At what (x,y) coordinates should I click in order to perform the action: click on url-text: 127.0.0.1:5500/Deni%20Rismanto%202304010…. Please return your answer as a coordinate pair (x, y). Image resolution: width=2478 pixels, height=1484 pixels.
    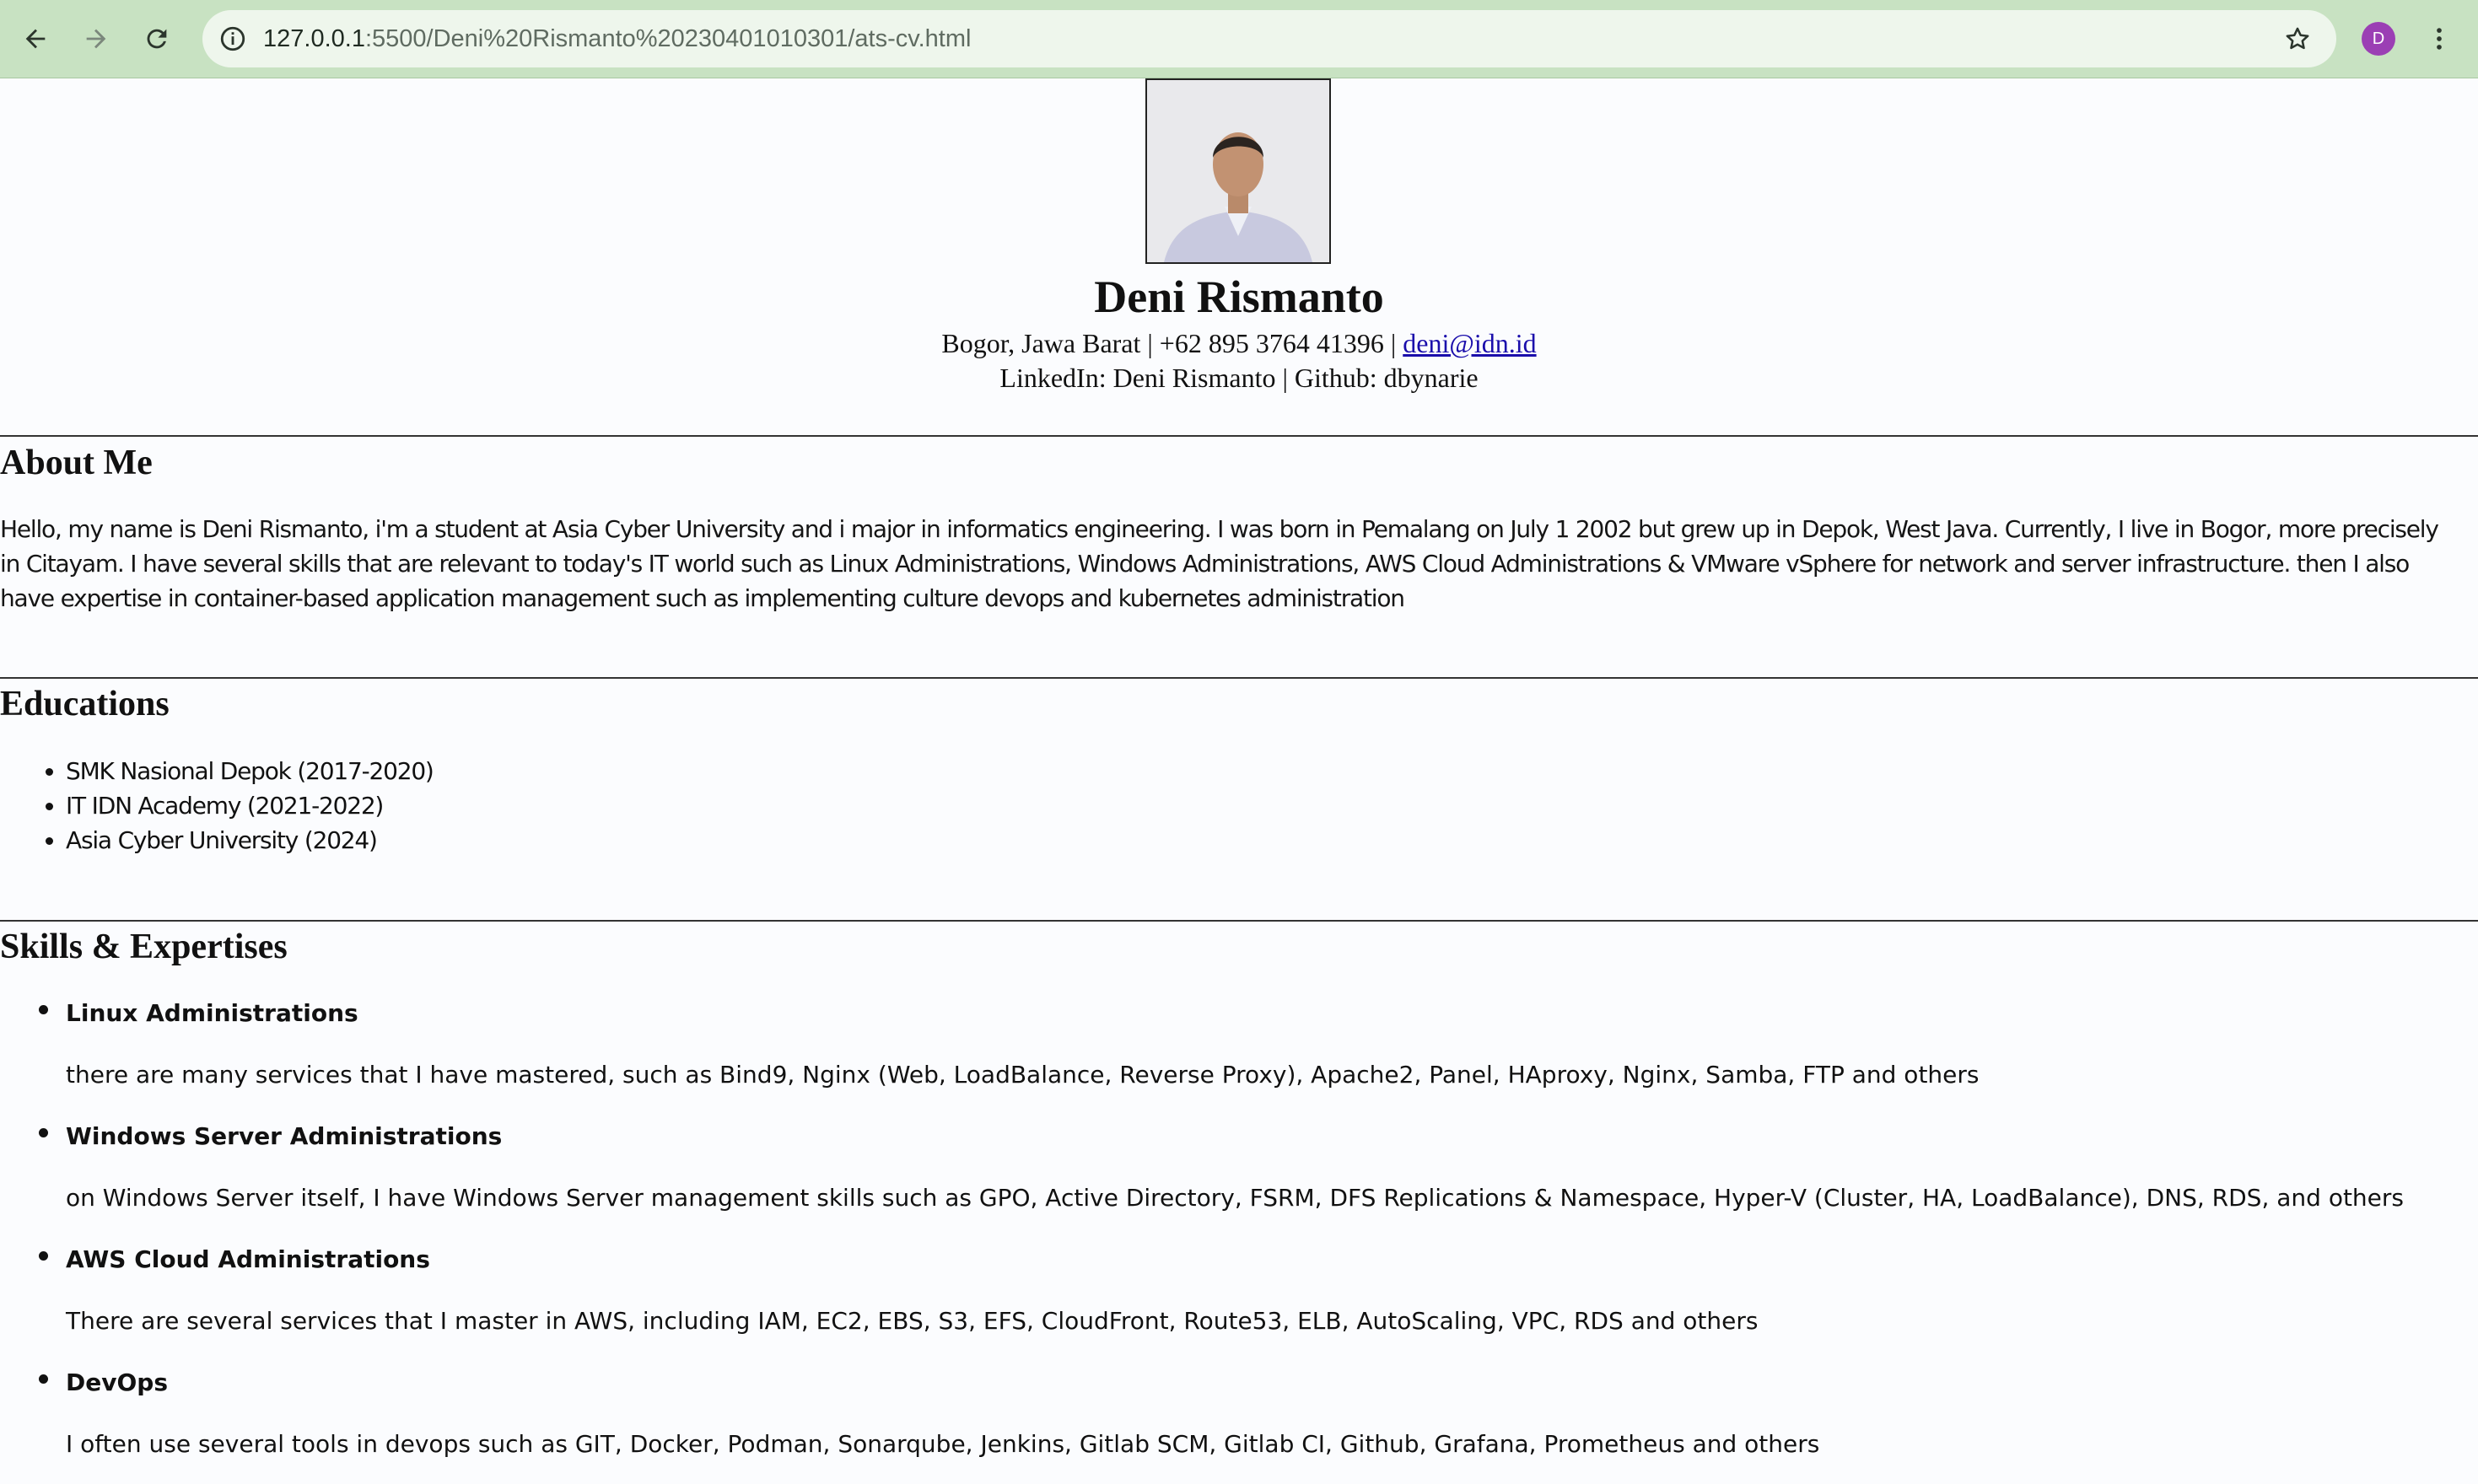
    Looking at the image, I should click on (617, 38).